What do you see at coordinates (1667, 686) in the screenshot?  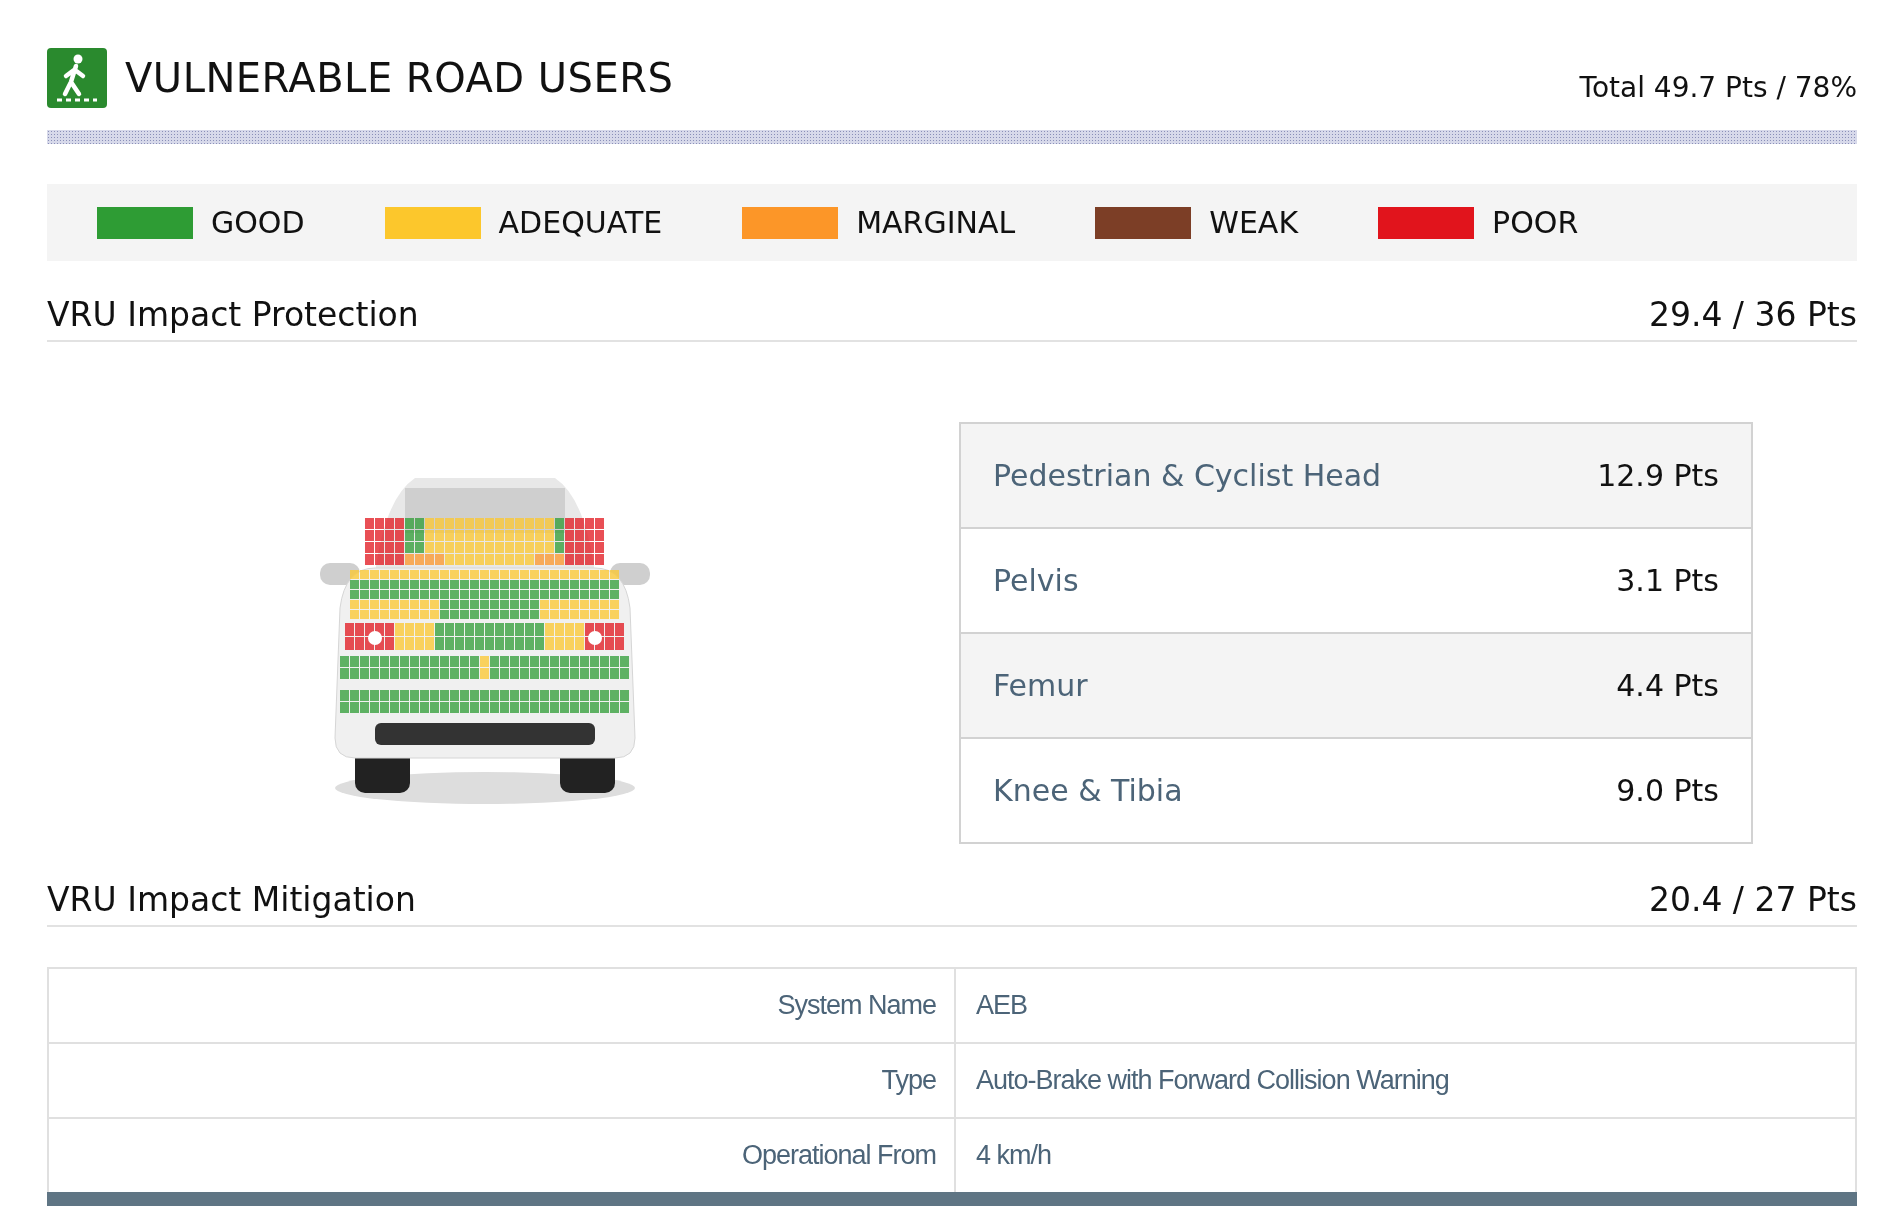 I see `row-value: 4.4 Pts` at bounding box center [1667, 686].